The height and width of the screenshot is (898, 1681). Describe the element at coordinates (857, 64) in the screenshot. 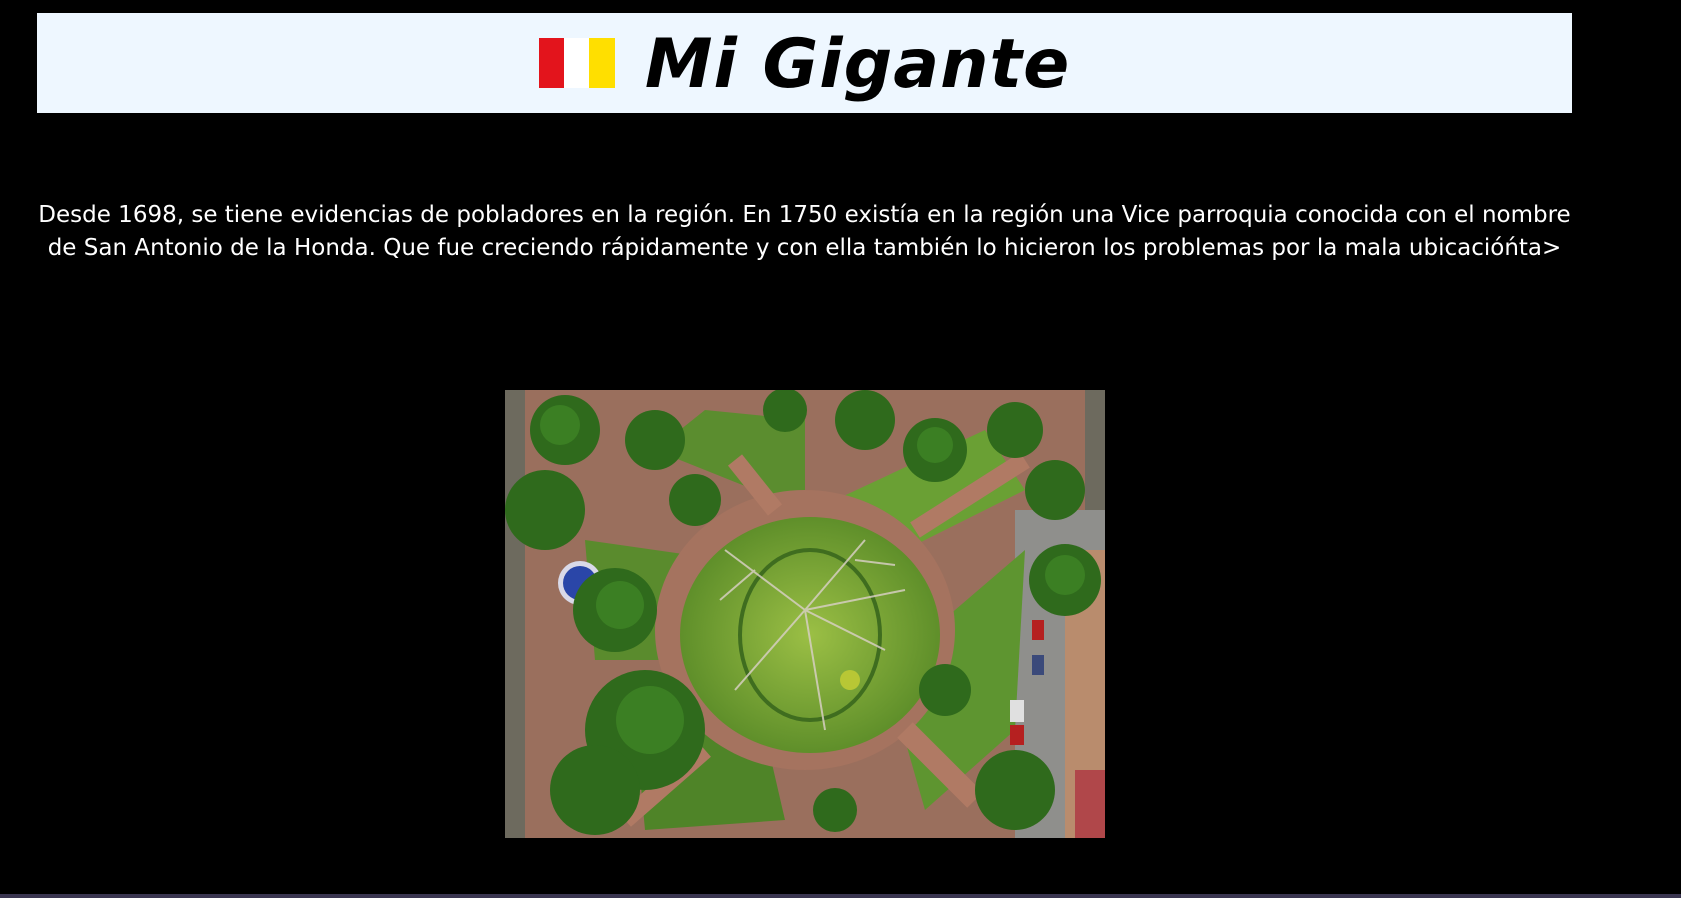

I see `page-title: Mi Gigante` at that location.